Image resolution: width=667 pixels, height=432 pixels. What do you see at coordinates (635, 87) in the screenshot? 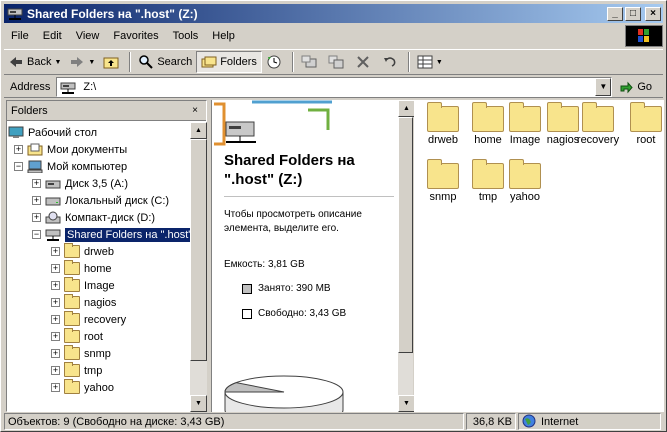
I see `go-button: Go` at bounding box center [635, 87].